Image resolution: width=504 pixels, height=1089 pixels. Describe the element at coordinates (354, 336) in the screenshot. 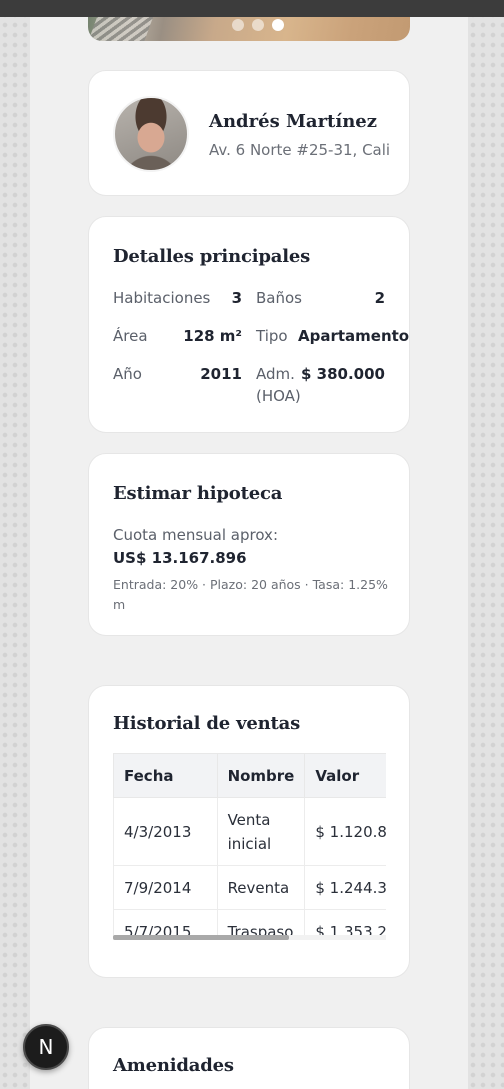

I see `detail-value: Apartamento` at that location.